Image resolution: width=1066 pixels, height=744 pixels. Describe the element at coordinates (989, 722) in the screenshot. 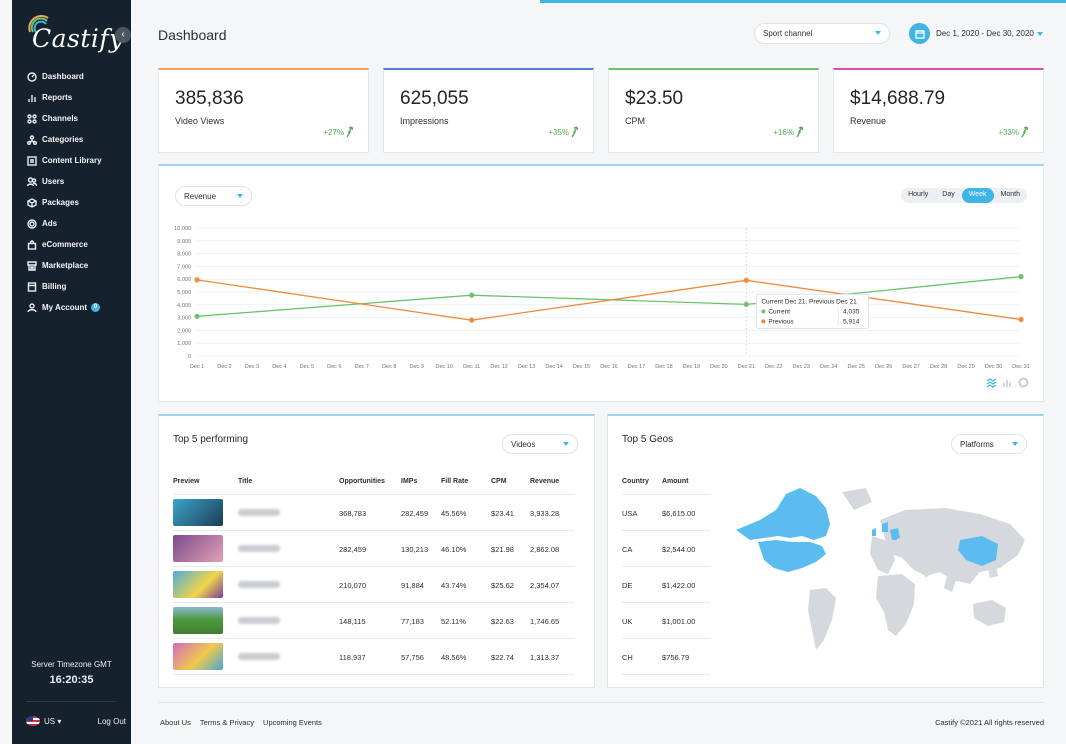

I see `copyright: Castify ©2021 All rights reserved` at that location.